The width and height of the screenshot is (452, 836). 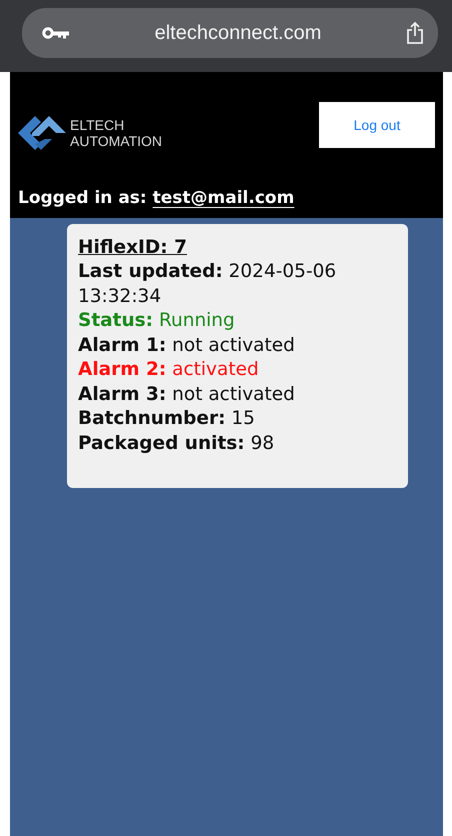 I want to click on logo-icon, so click(x=42, y=133).